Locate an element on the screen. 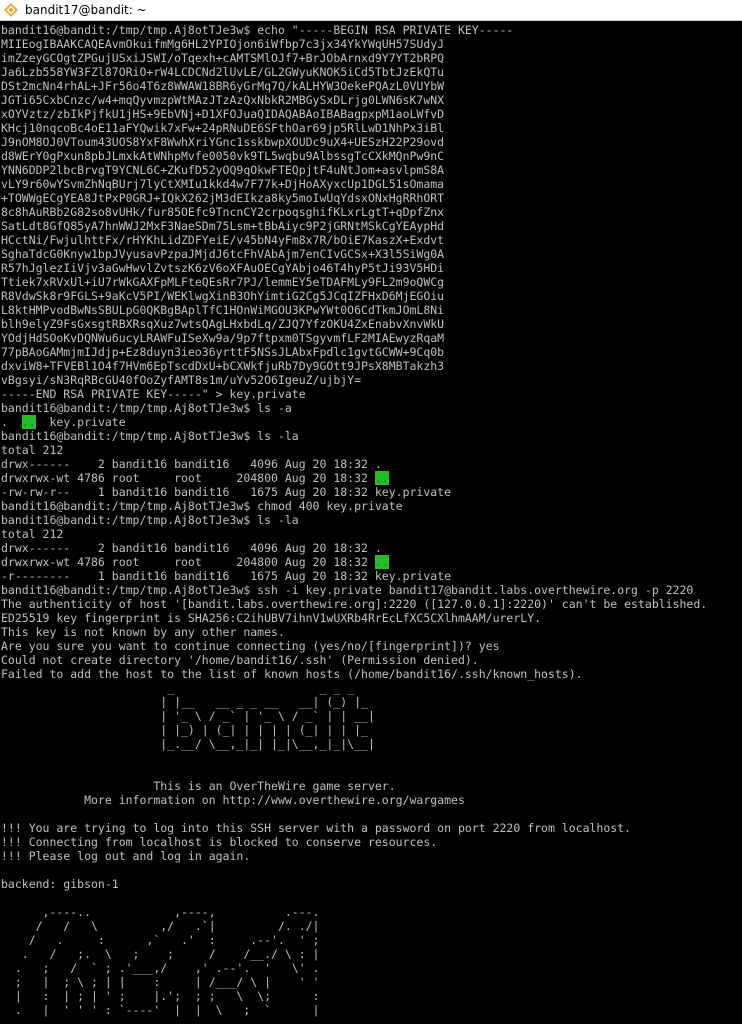 This screenshot has height=1024, width=742. terminal-text: | |__ __ _ _ __ __| (_) |_ is located at coordinates (184, 702).